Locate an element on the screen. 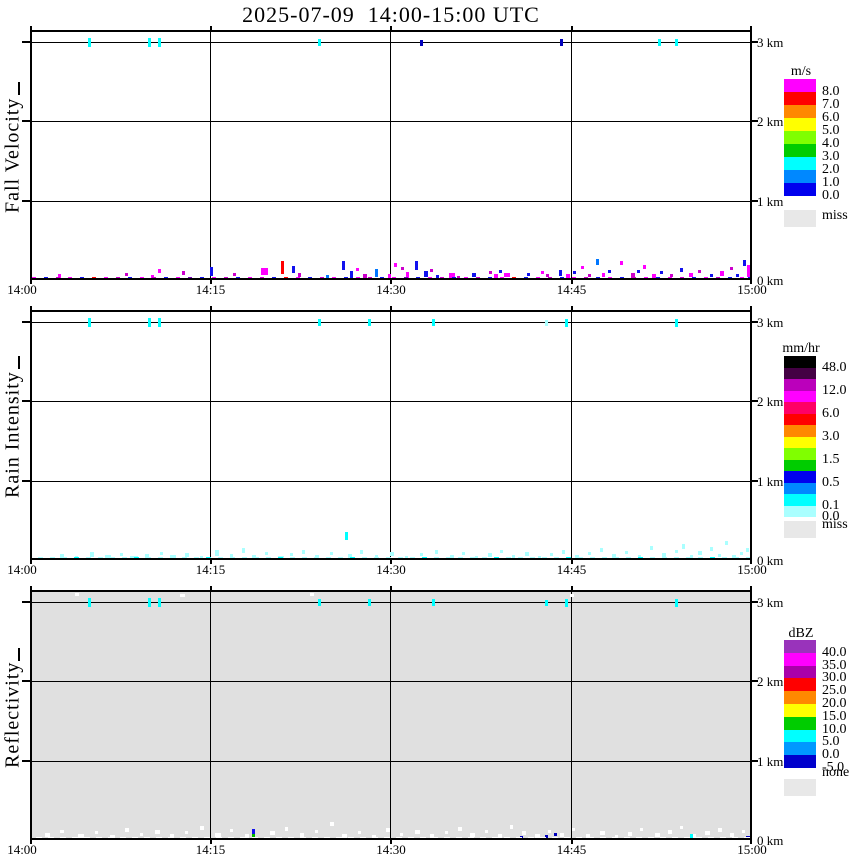  legend-missing-swatch is located at coordinates (800, 218).